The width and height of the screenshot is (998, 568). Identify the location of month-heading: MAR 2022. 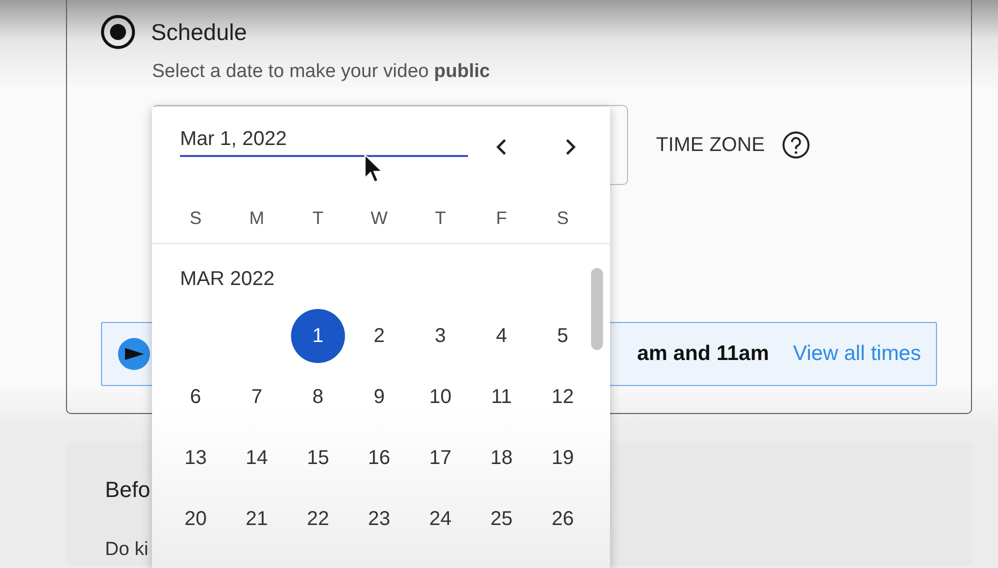
(227, 279).